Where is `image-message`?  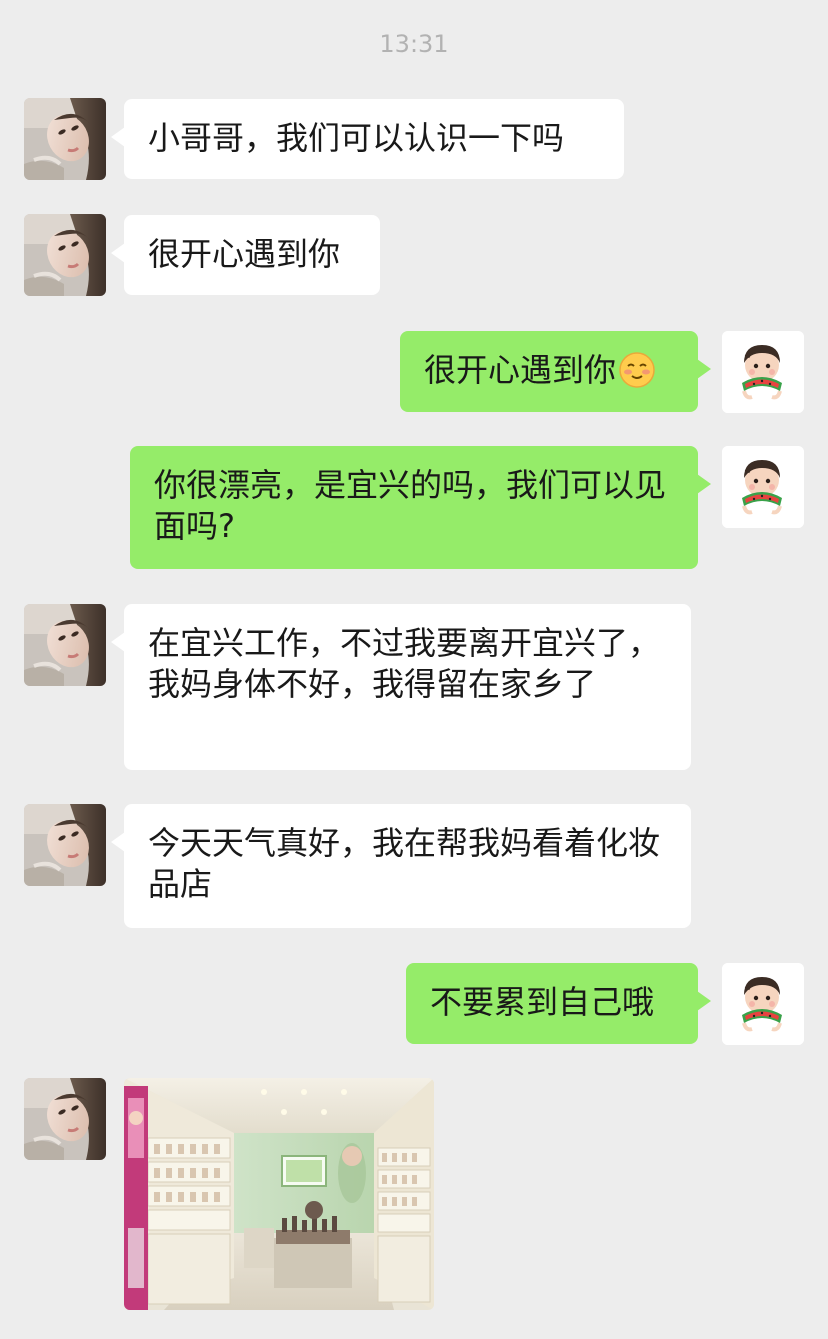
image-message is located at coordinates (279, 1194).